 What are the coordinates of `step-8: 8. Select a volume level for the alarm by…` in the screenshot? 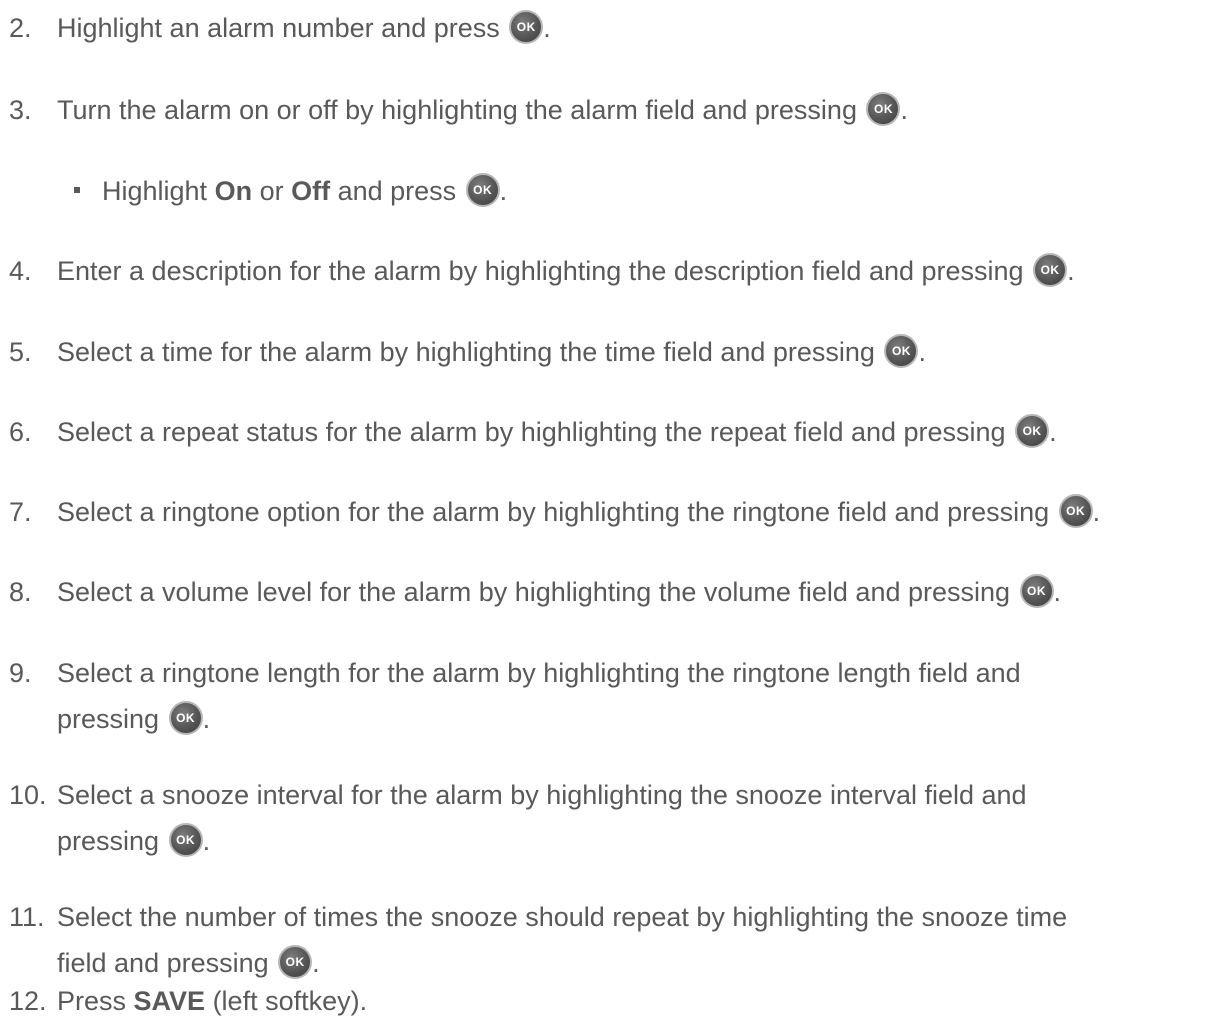 It's located at (535, 592).